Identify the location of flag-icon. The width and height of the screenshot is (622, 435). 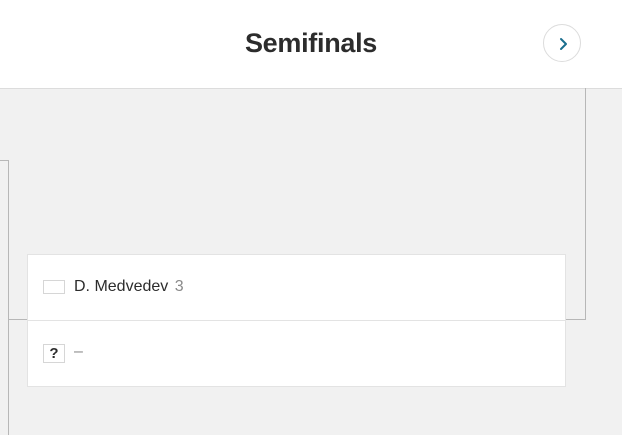
(54, 287).